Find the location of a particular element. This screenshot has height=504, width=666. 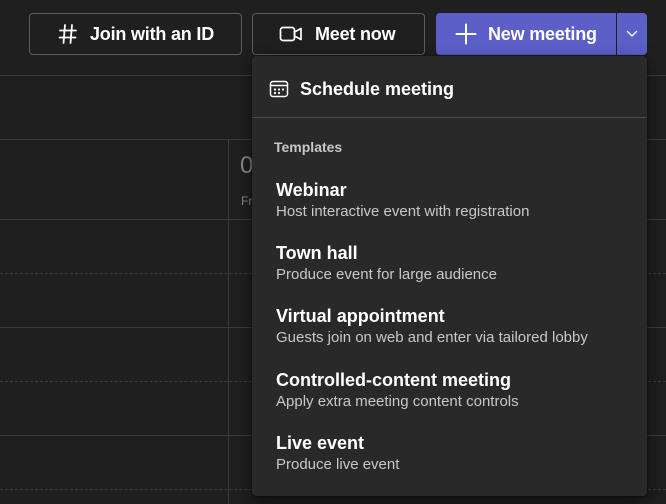

new-meeting-button: New meeting is located at coordinates (526, 34).